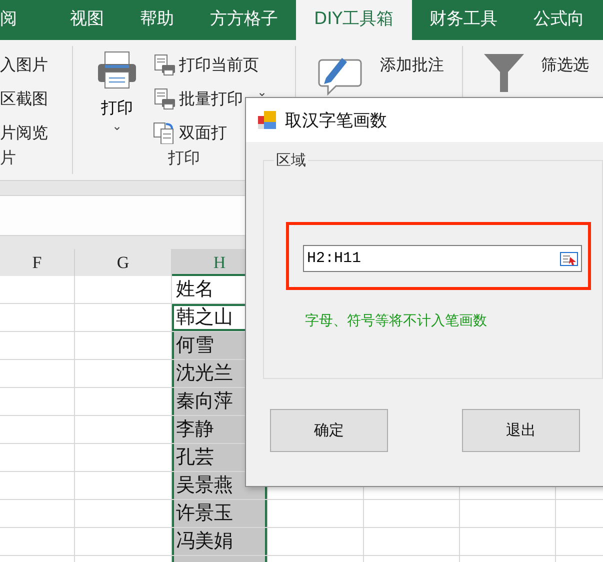  I want to click on dialog-title: 取汉字笔画数, so click(336, 121).